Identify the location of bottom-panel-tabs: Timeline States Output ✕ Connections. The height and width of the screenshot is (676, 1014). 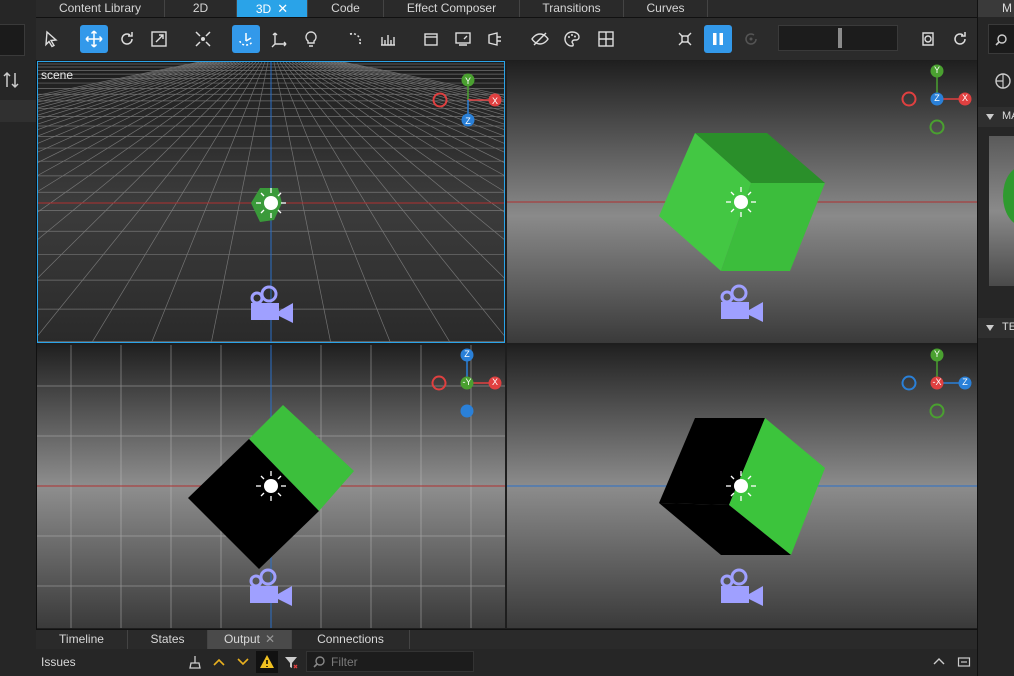
(506, 639).